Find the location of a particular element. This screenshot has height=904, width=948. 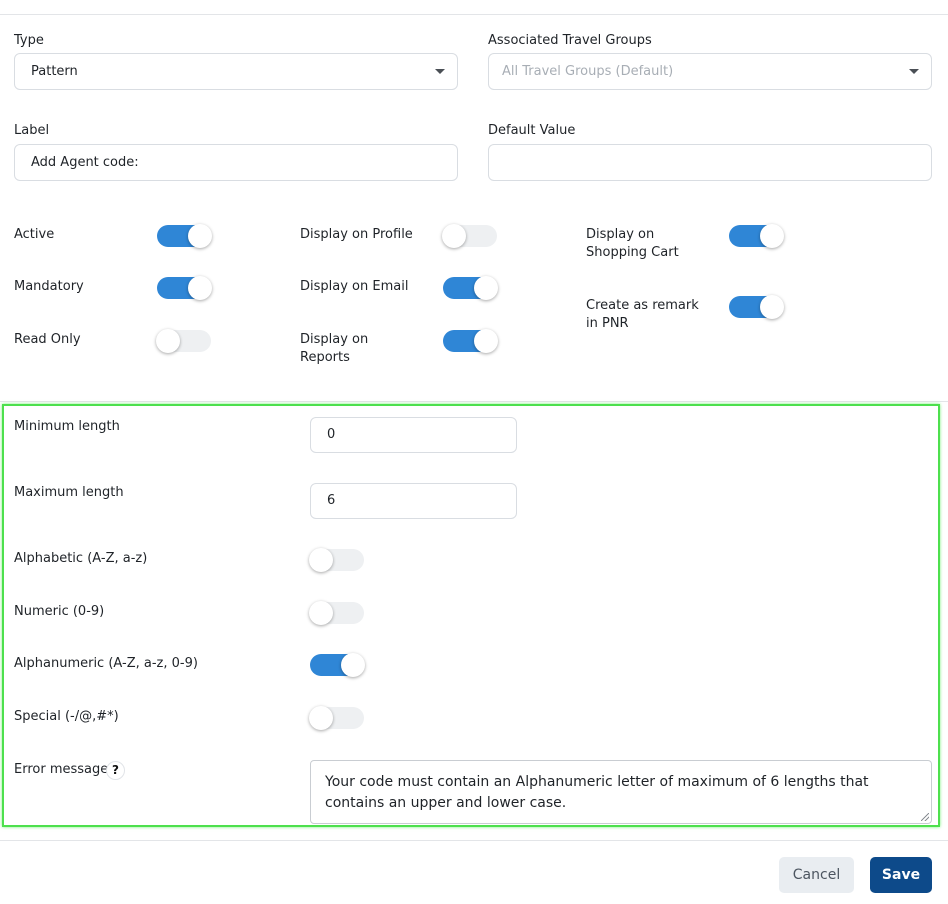

error-message-label: Error message is located at coordinates (61, 769).